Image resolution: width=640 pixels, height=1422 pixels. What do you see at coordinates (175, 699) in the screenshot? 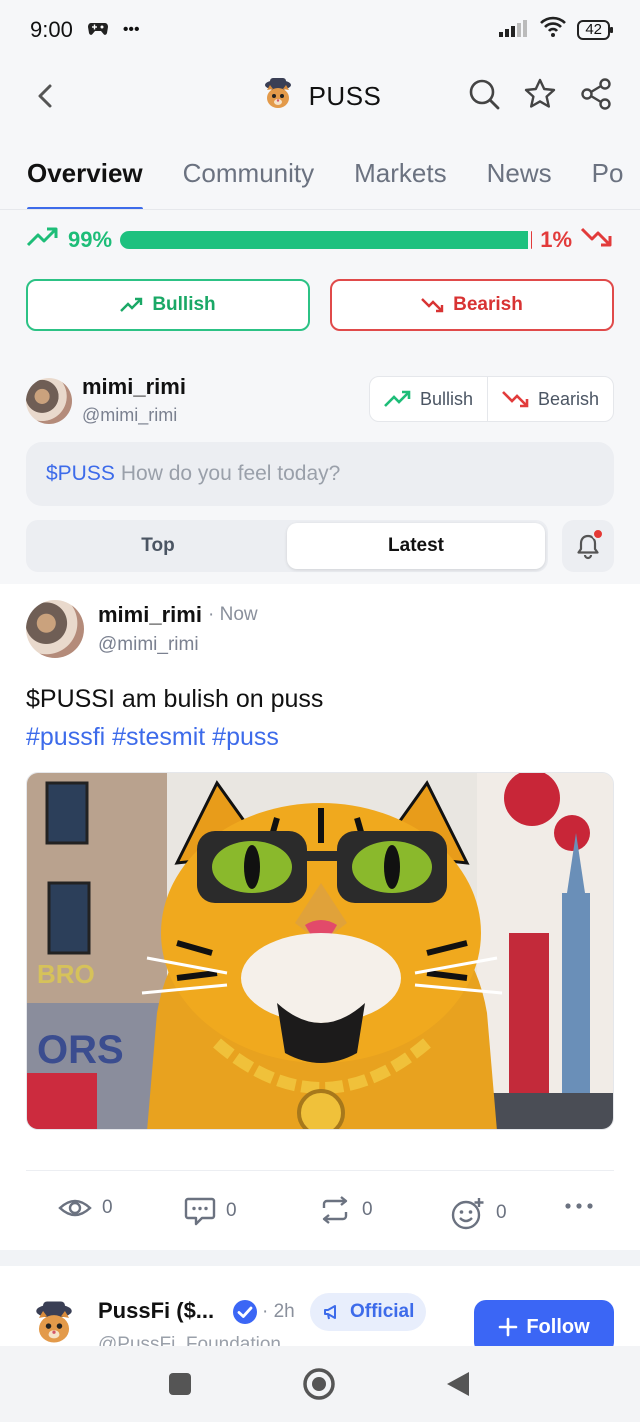
I see `post-body-text: $PUSSI am bulish on puss` at bounding box center [175, 699].